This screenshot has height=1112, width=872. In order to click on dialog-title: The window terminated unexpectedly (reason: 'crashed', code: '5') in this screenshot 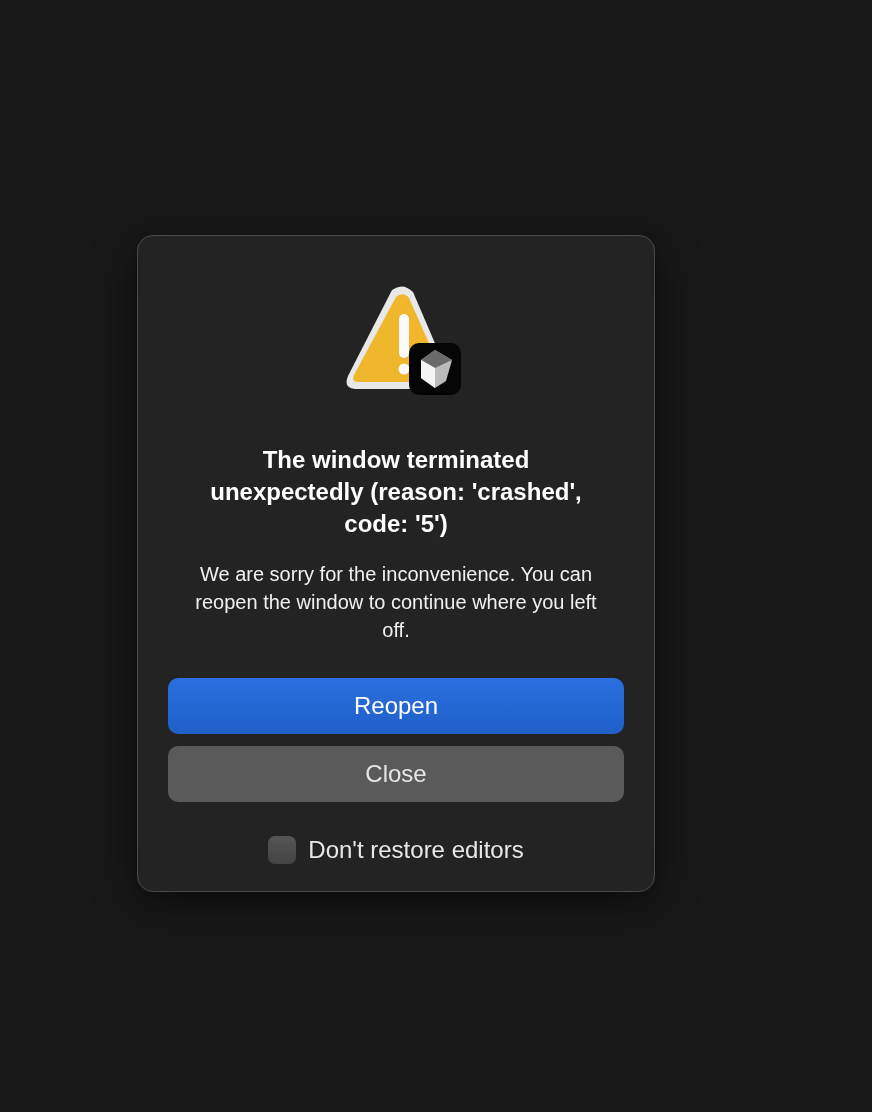, I will do `click(396, 492)`.